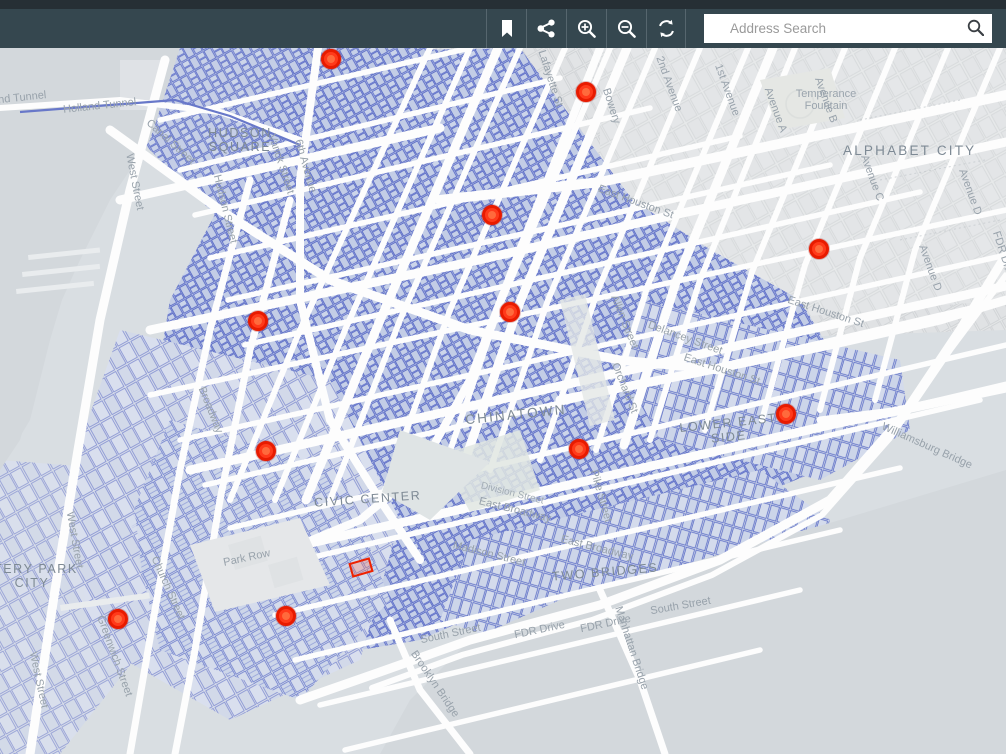 The width and height of the screenshot is (1006, 754). What do you see at coordinates (831, 28) in the screenshot?
I see `search-input` at bounding box center [831, 28].